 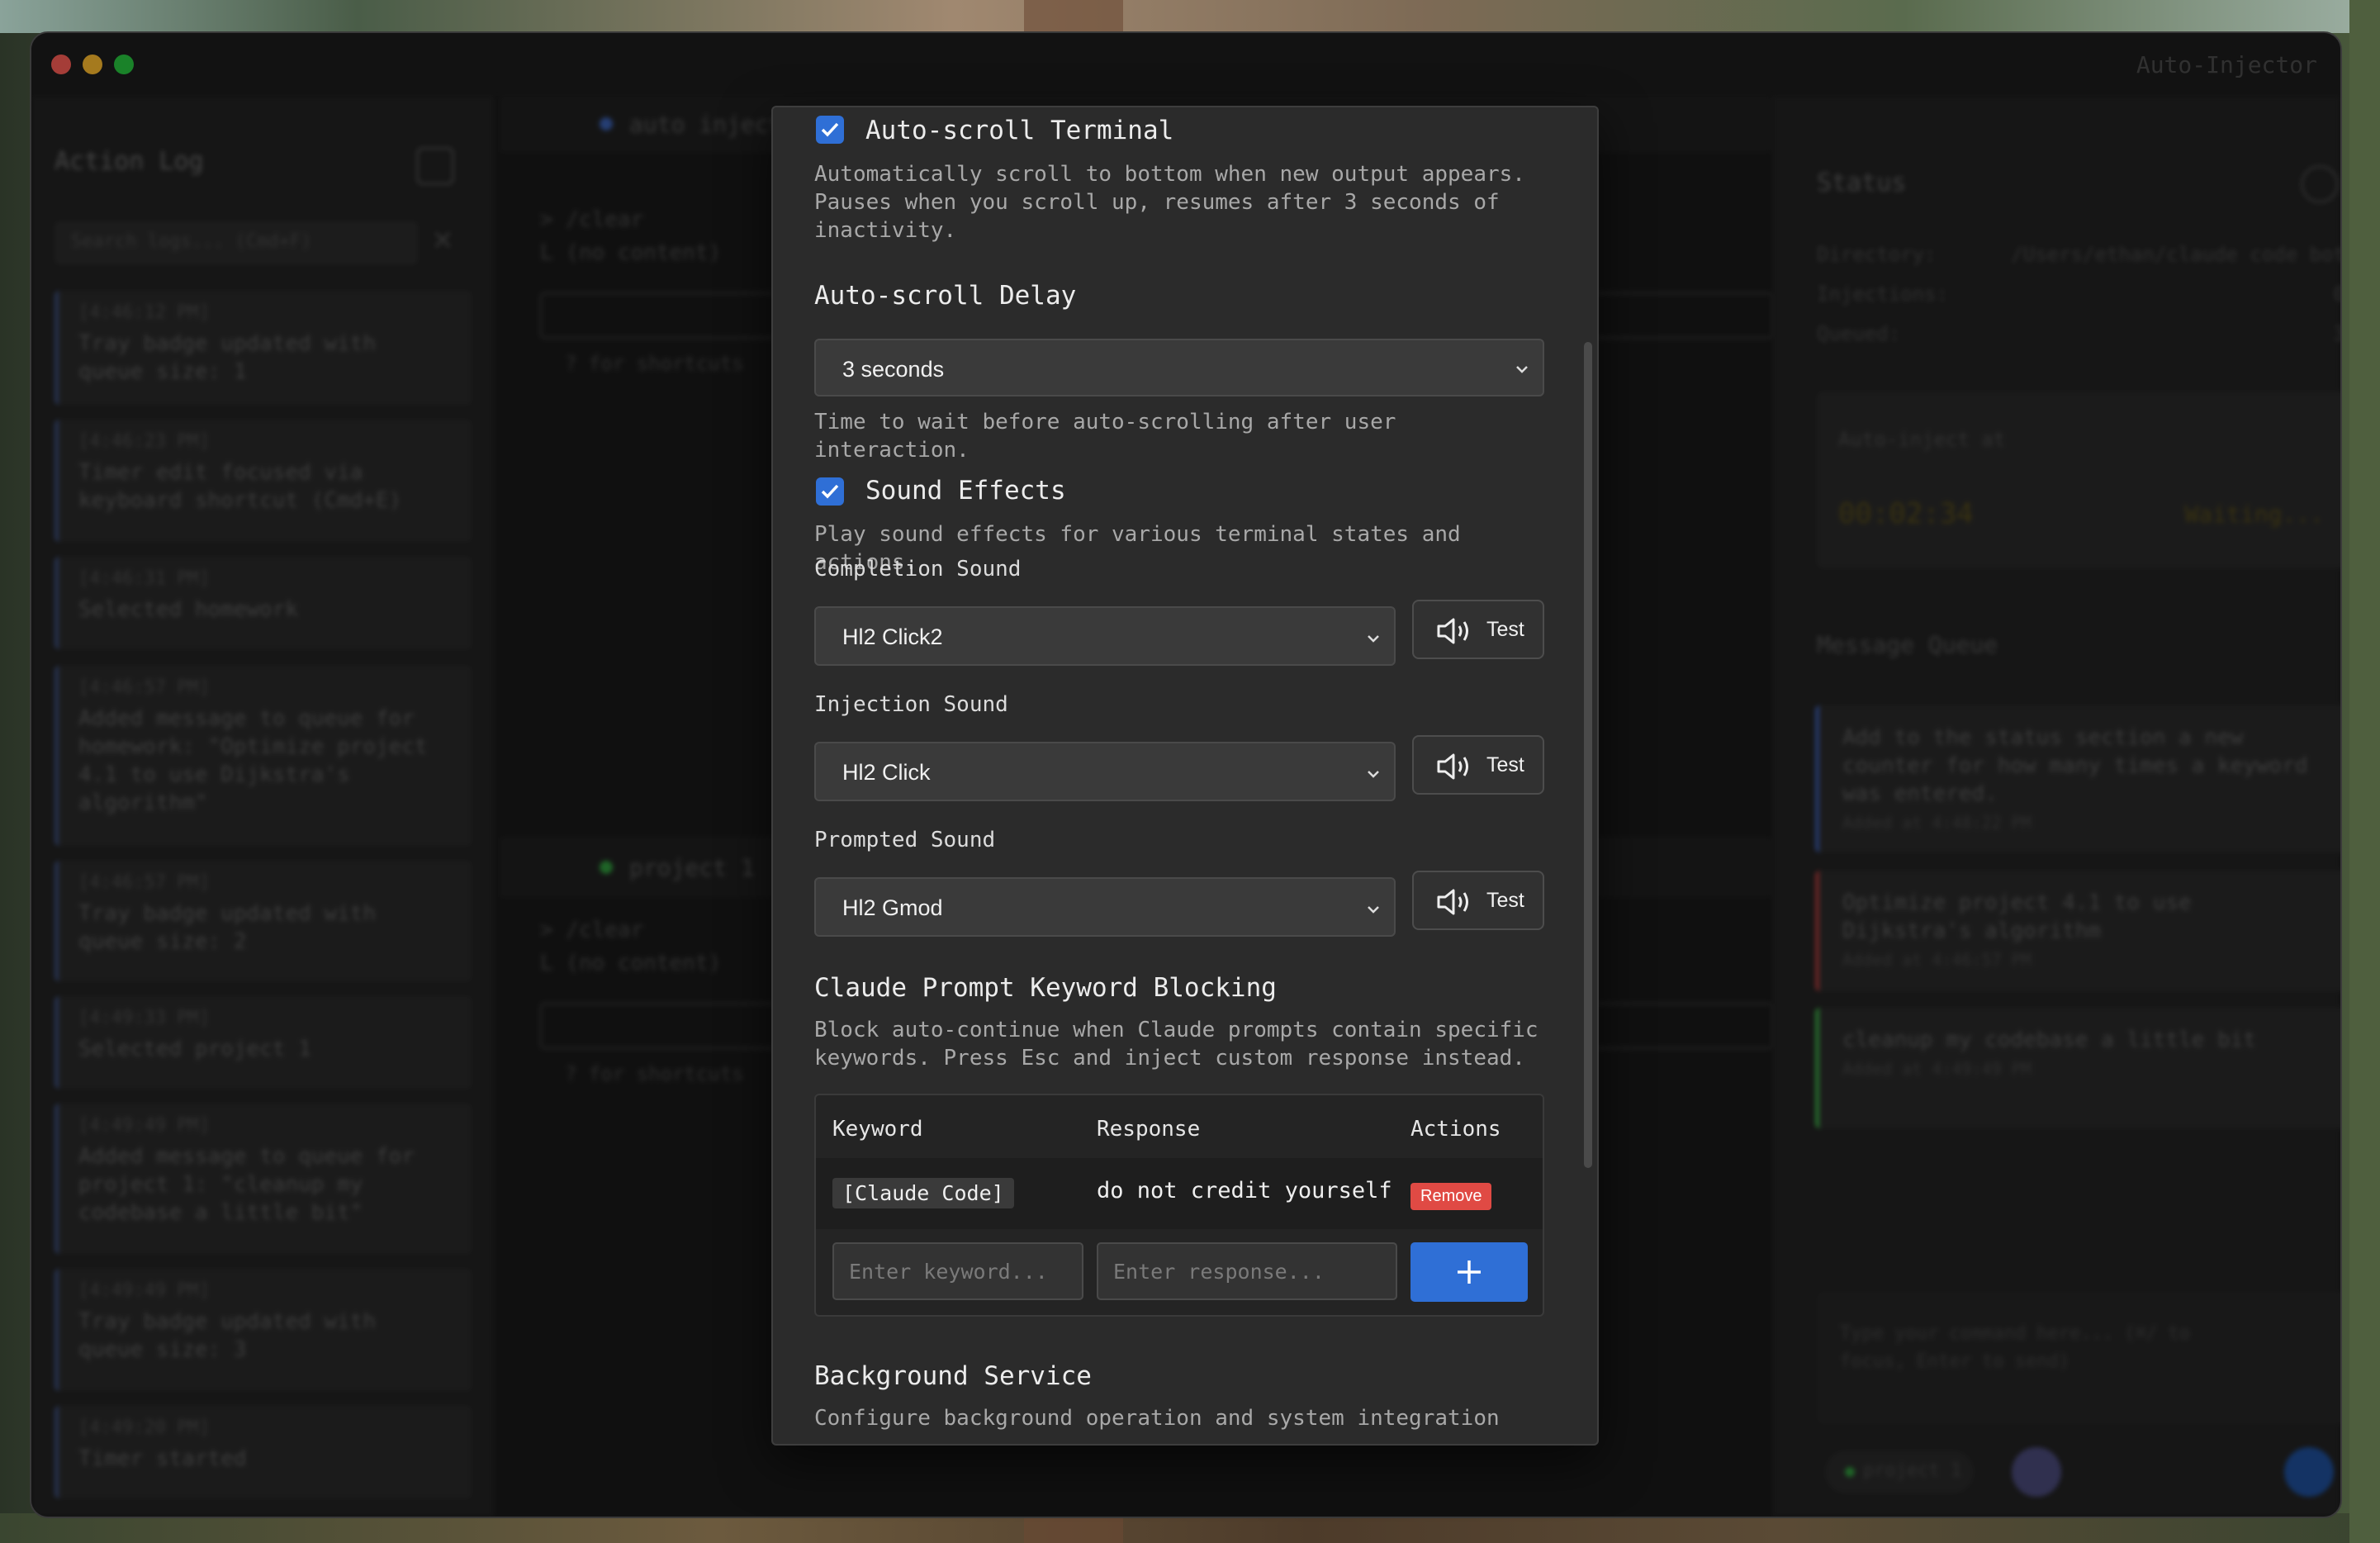 I want to click on auto-scroll-delay-select: 3 seconds, so click(x=1179, y=368).